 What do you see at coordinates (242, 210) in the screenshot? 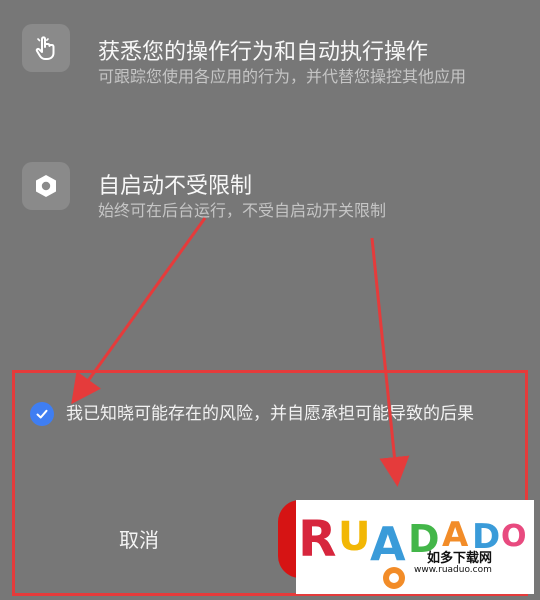
I see `permission-desc-autostart: 始终可在后台运行，不受自启动开关限制` at bounding box center [242, 210].